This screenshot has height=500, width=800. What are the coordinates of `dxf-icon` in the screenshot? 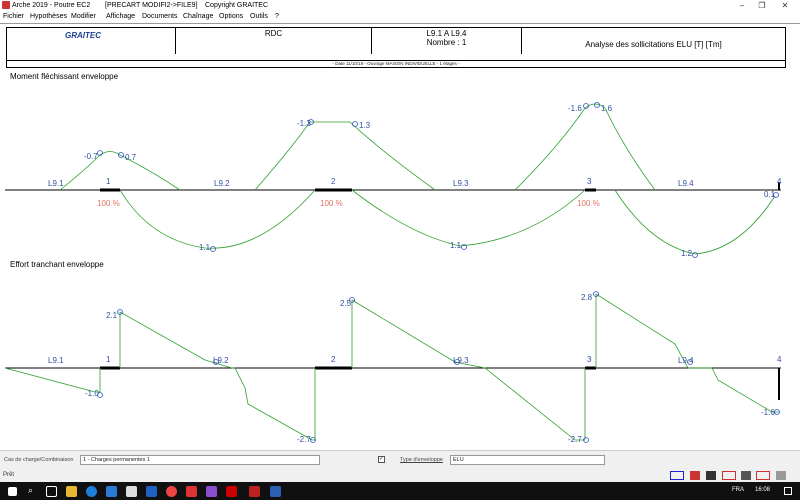 It's located at (763, 475).